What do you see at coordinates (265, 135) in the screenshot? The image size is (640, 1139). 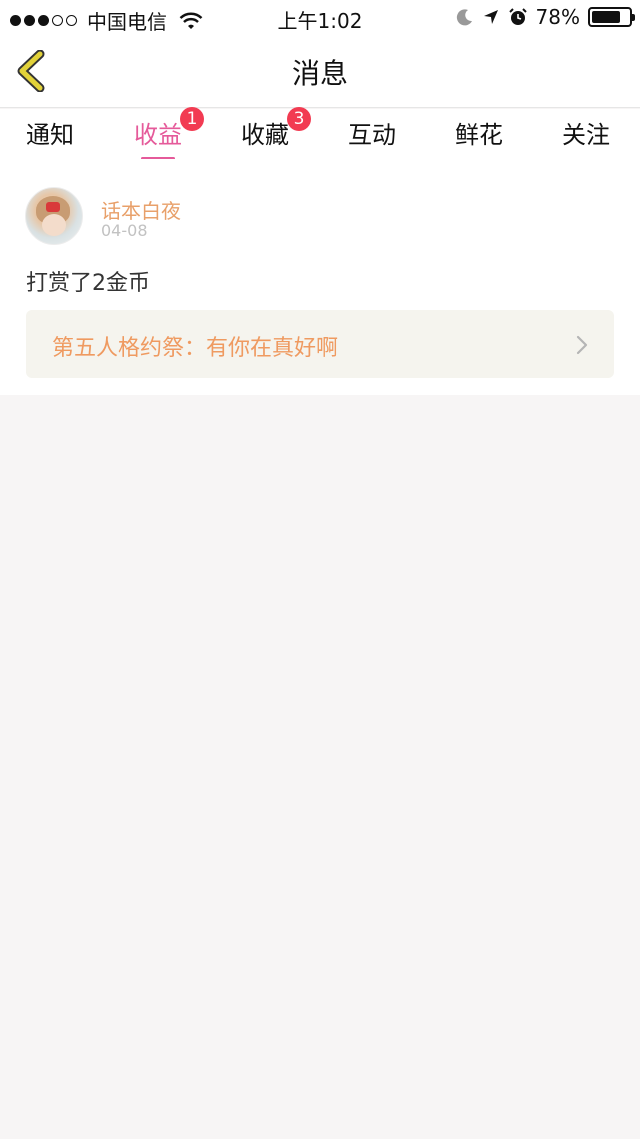 I see `tab-label: 收藏` at bounding box center [265, 135].